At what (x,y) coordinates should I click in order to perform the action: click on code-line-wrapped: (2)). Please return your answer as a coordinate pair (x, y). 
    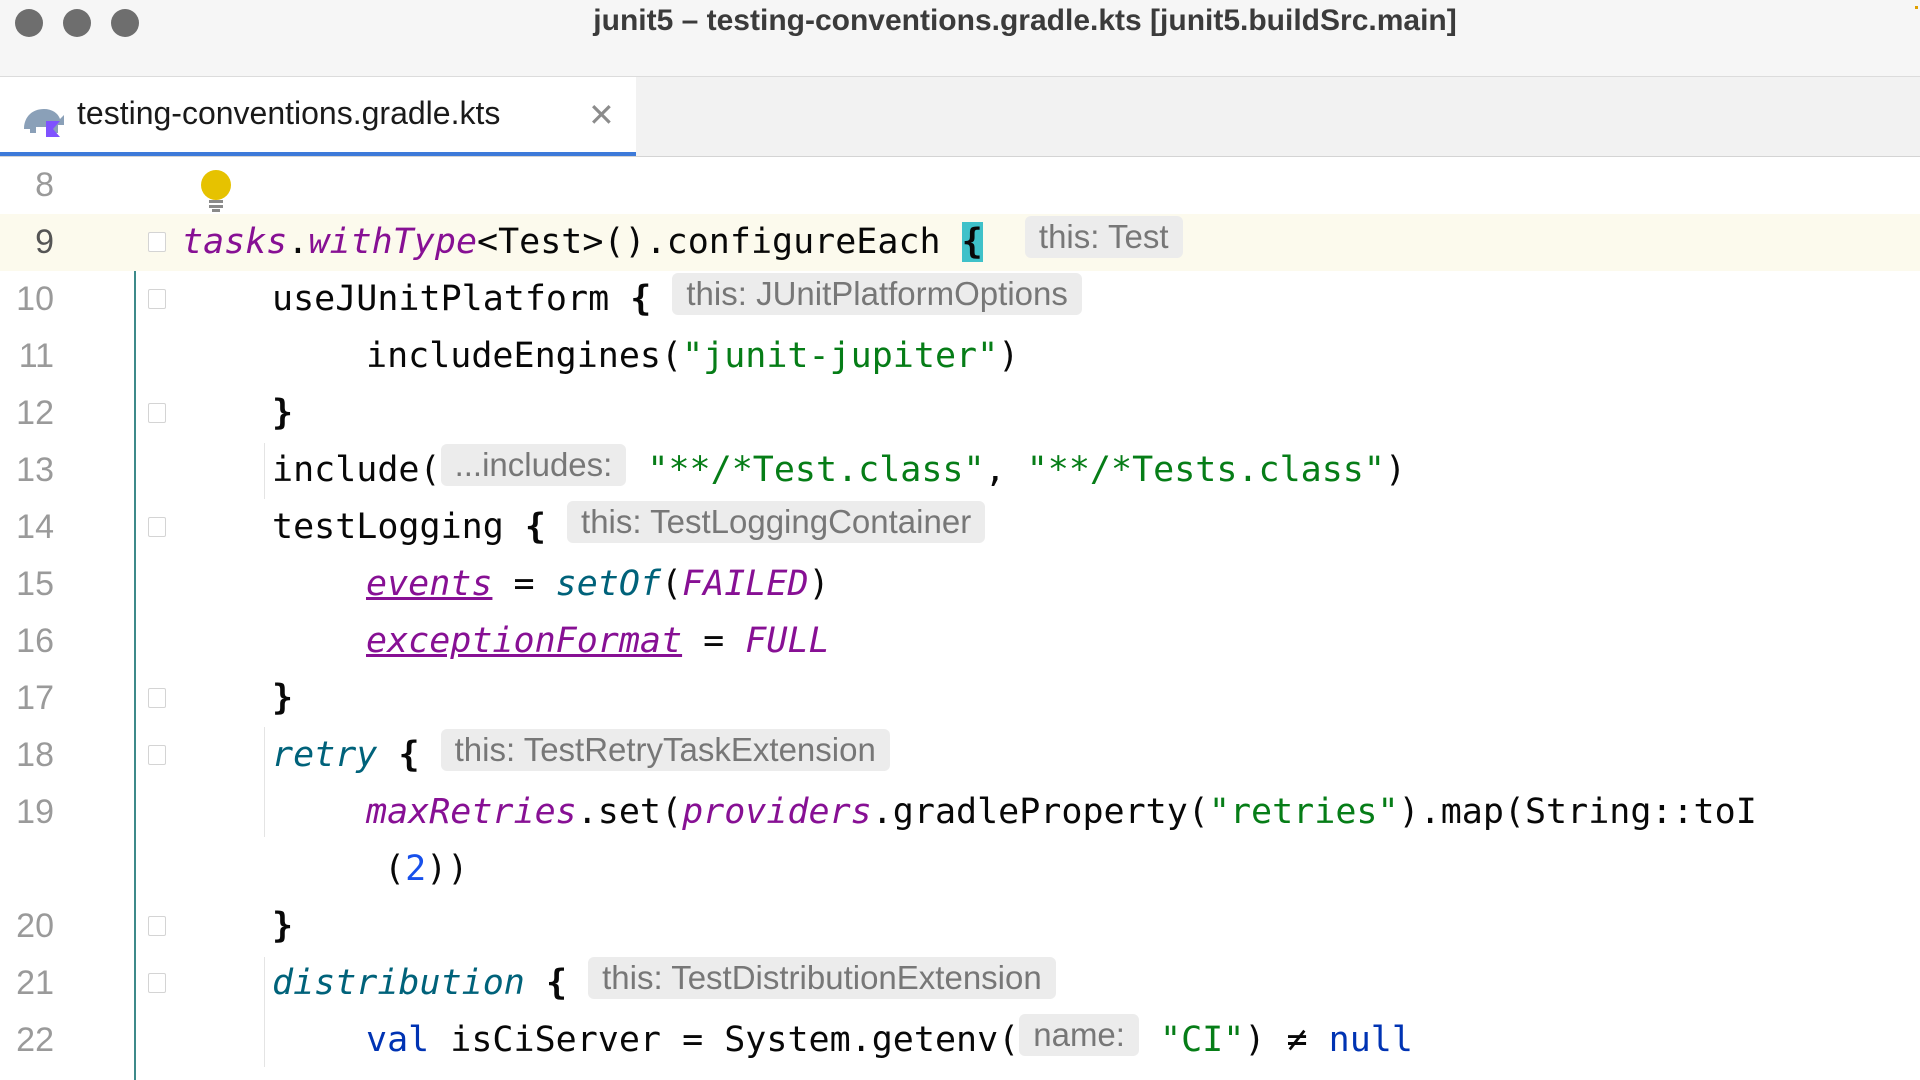
    Looking at the image, I should click on (960, 869).